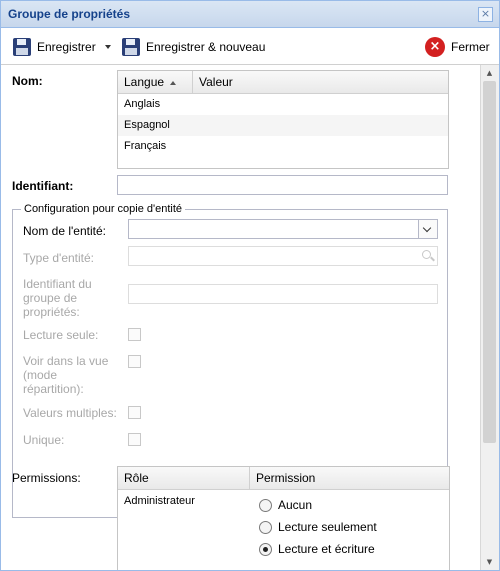 This screenshot has width=500, height=571. I want to click on permission-option-none: Aucun, so click(285, 505).